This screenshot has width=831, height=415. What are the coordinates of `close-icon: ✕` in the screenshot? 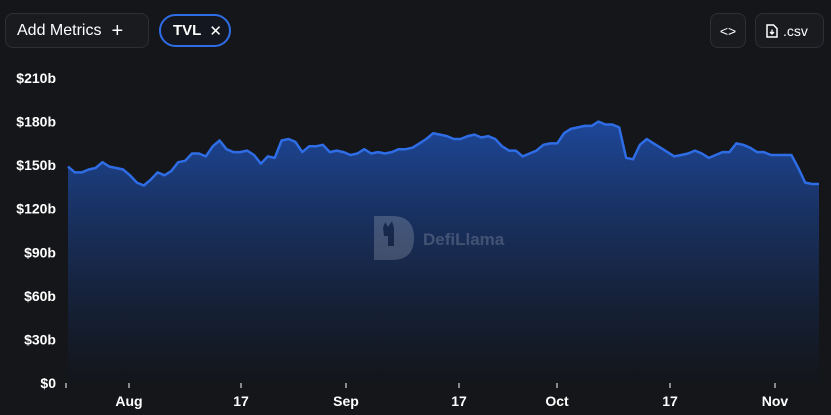 It's located at (215, 31).